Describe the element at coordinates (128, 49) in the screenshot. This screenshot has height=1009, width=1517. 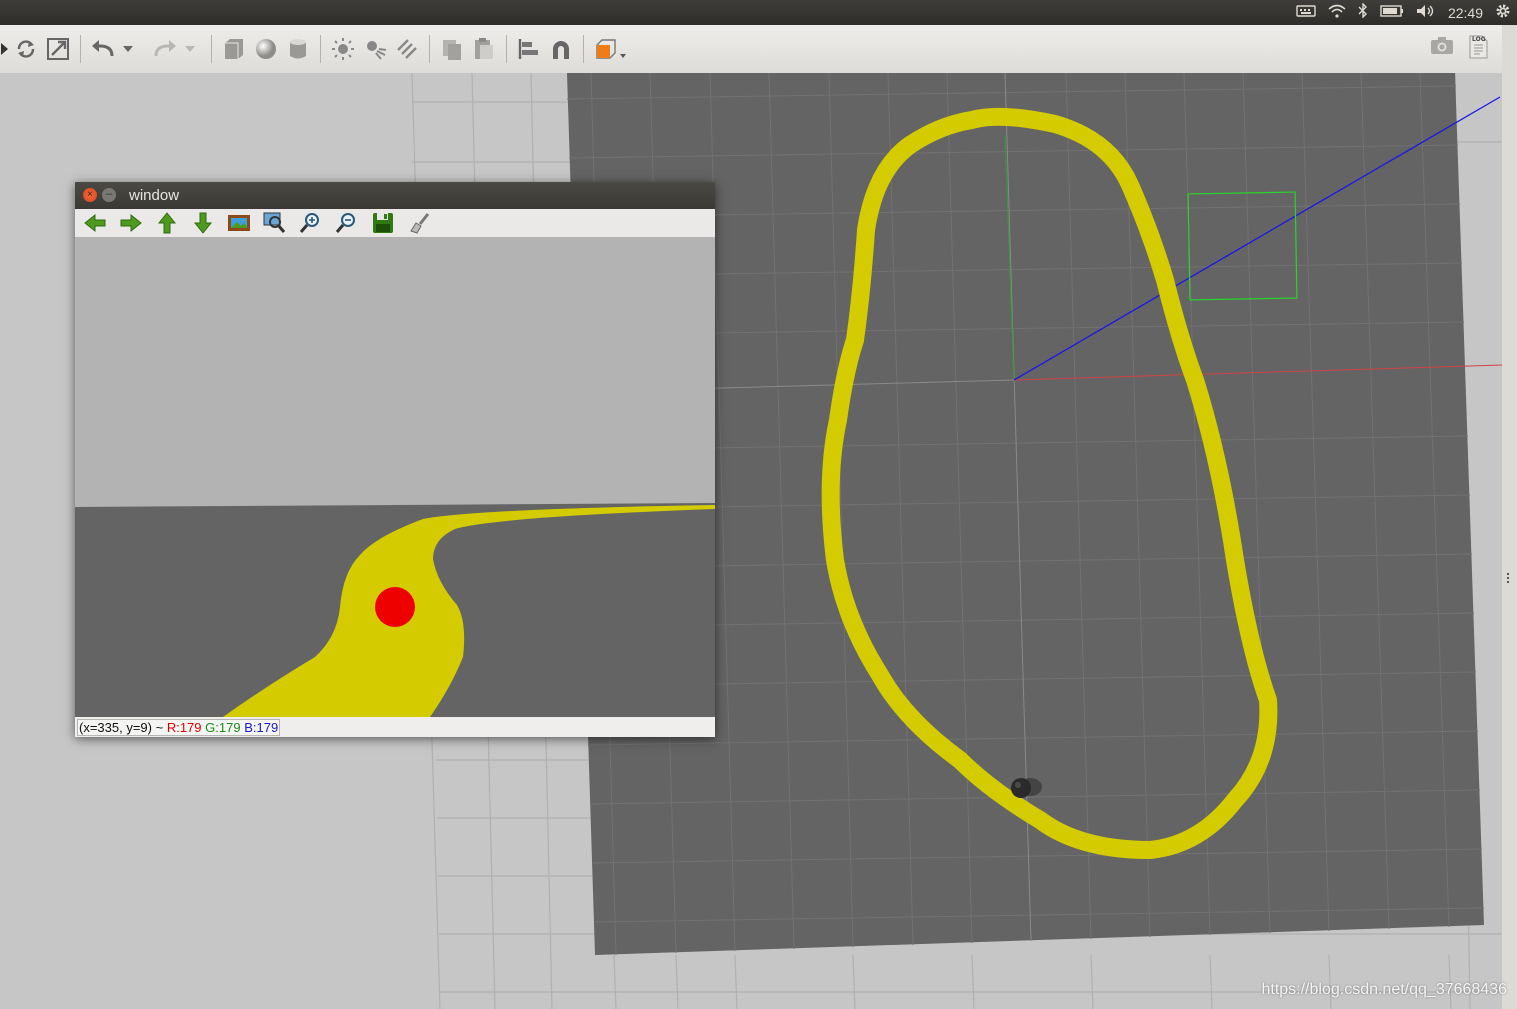
I see `undo-history-icon` at that location.